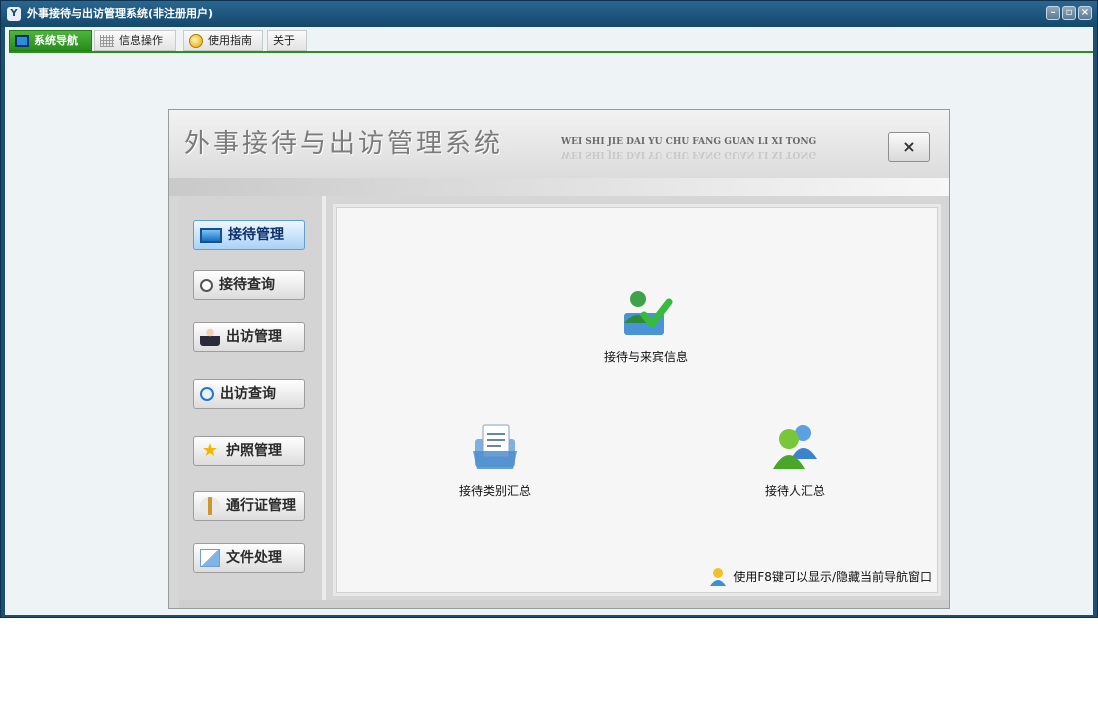 This screenshot has width=1098, height=716. What do you see at coordinates (795, 447) in the screenshot?
I see `users-group-icon` at bounding box center [795, 447].